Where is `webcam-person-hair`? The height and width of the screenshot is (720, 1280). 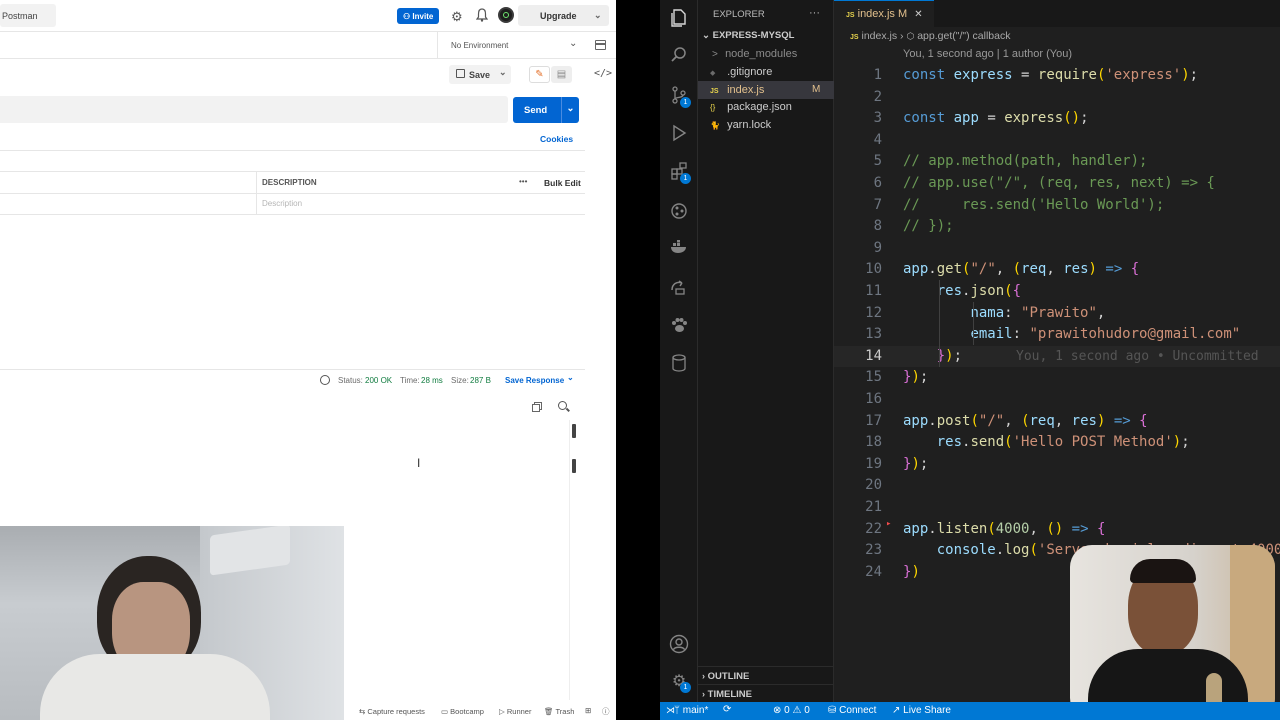
webcam-person-hair is located at coordinates (1163, 571).